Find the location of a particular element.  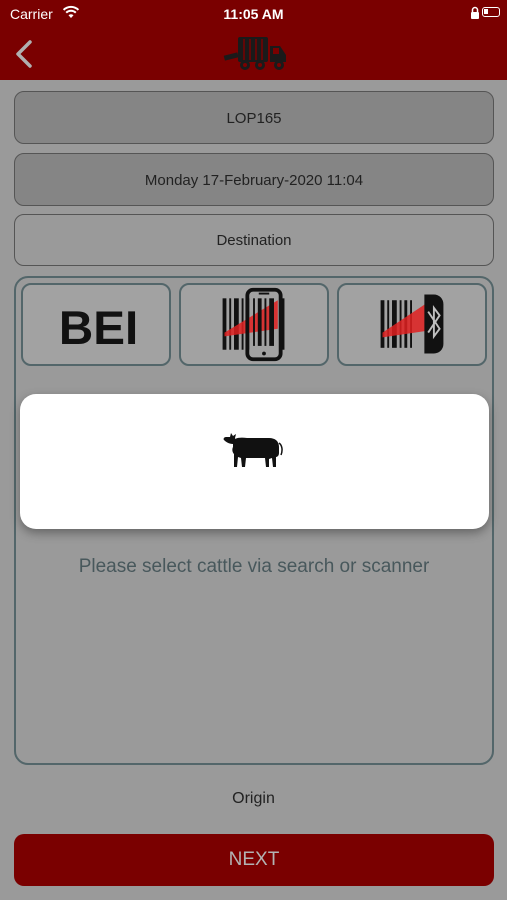

nav-bar is located at coordinates (253, 54).